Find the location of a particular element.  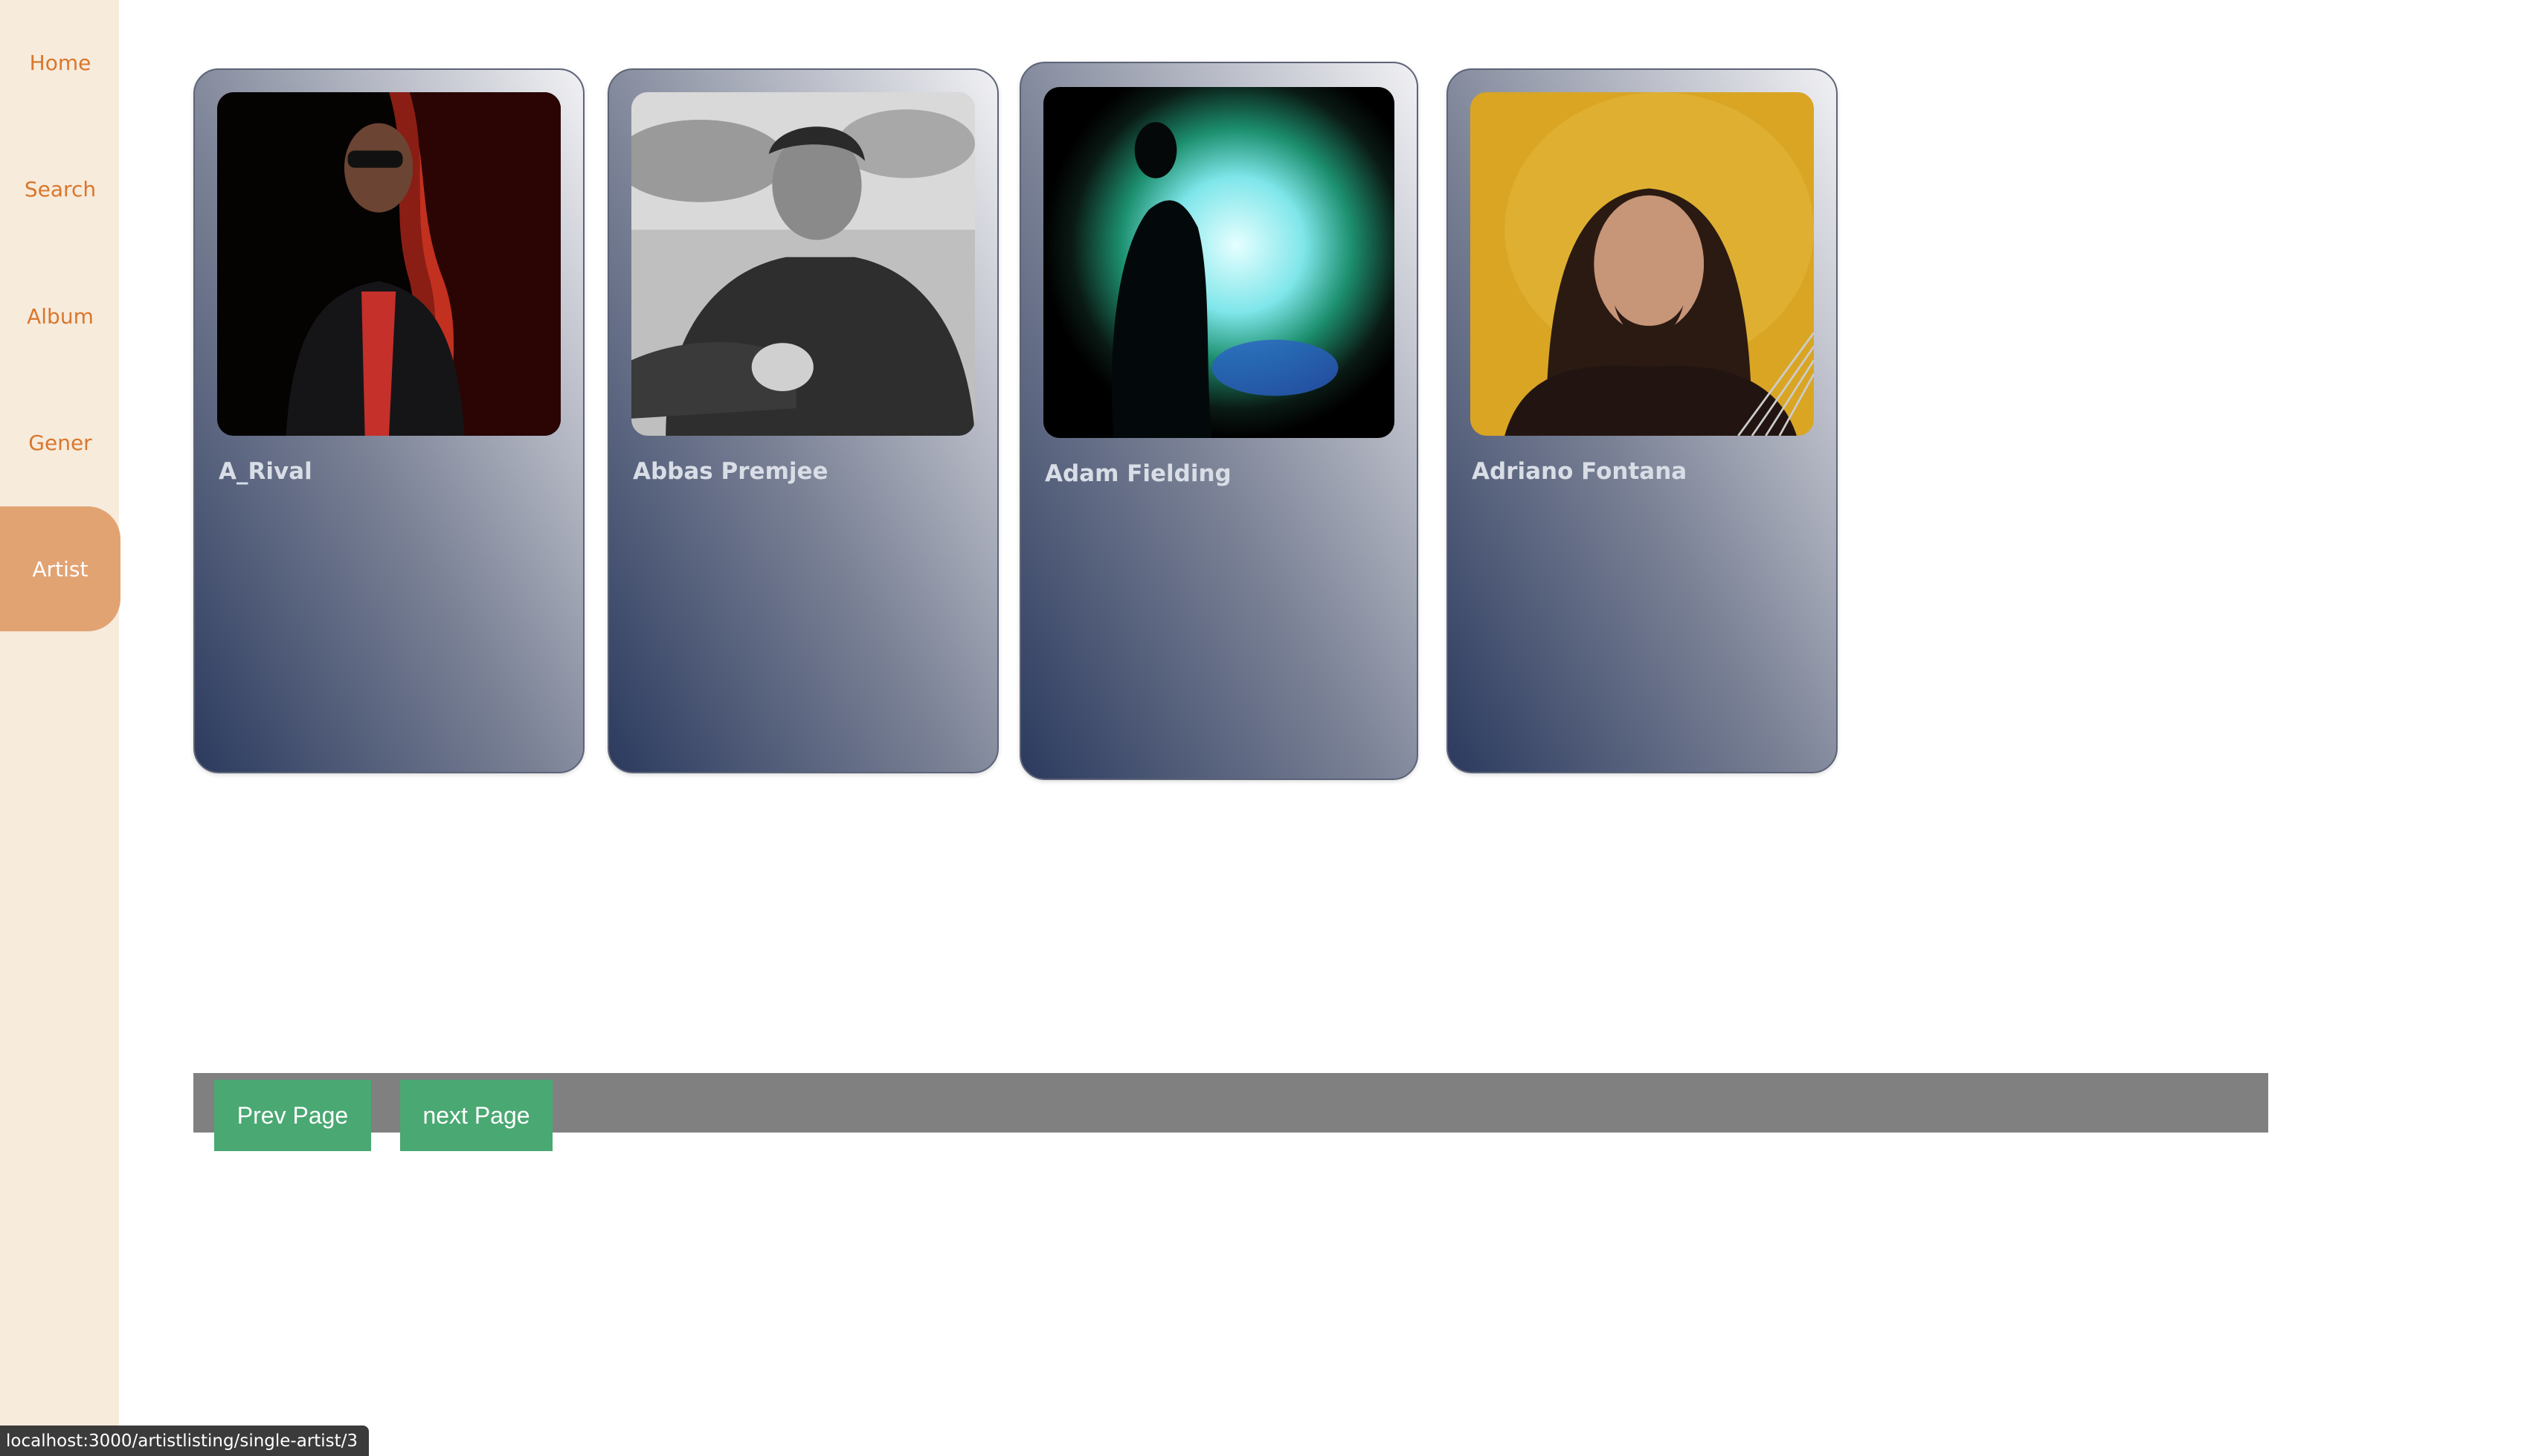

artist-card: A_Rival is located at coordinates (389, 421).